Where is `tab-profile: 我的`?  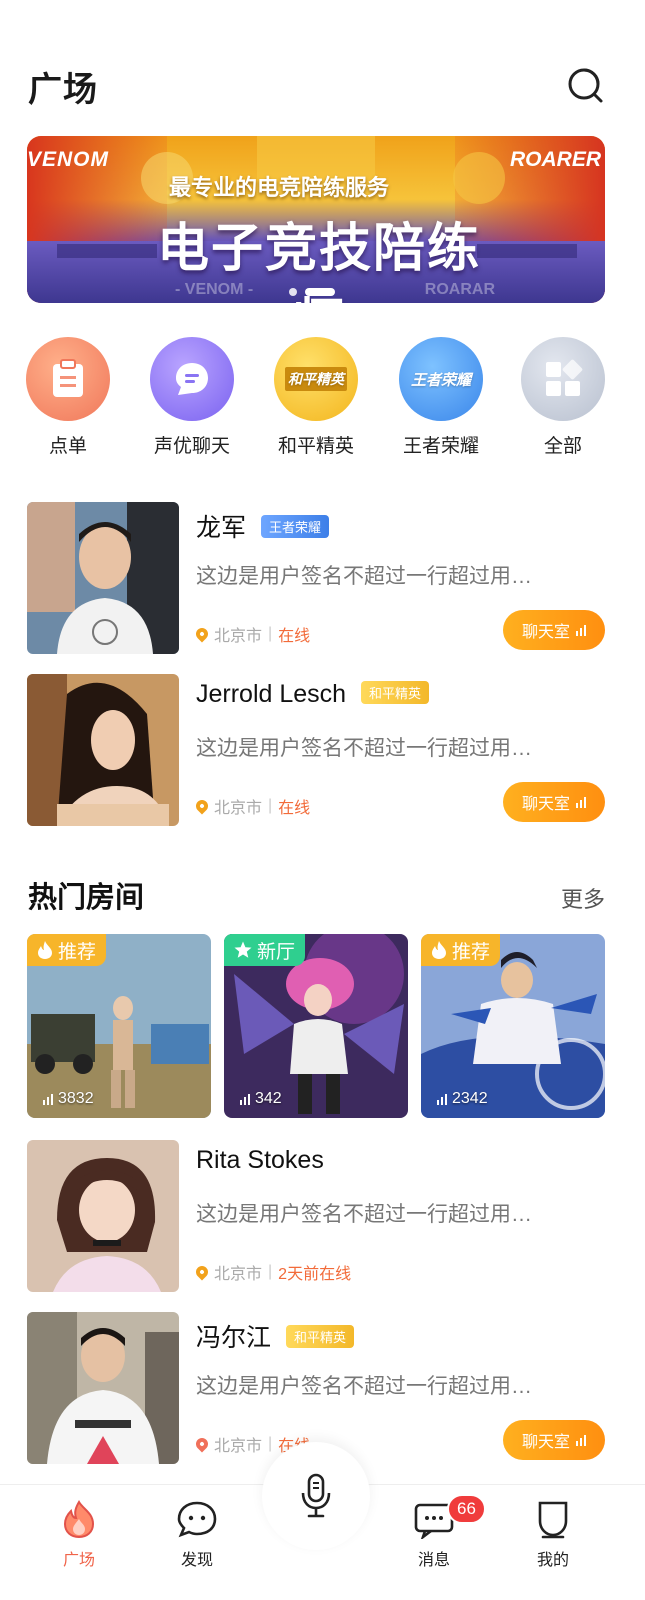
tab-profile: 我的 is located at coordinates (553, 1534).